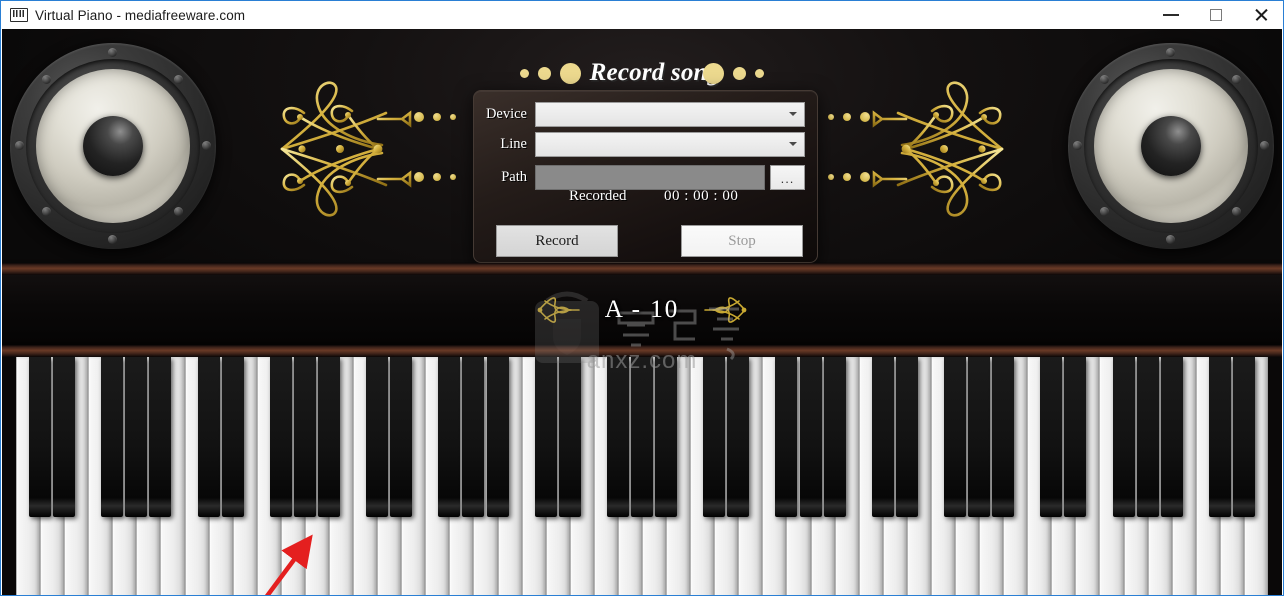 This screenshot has height=596, width=1284. Describe the element at coordinates (650, 177) in the screenshot. I see `path-input` at that location.